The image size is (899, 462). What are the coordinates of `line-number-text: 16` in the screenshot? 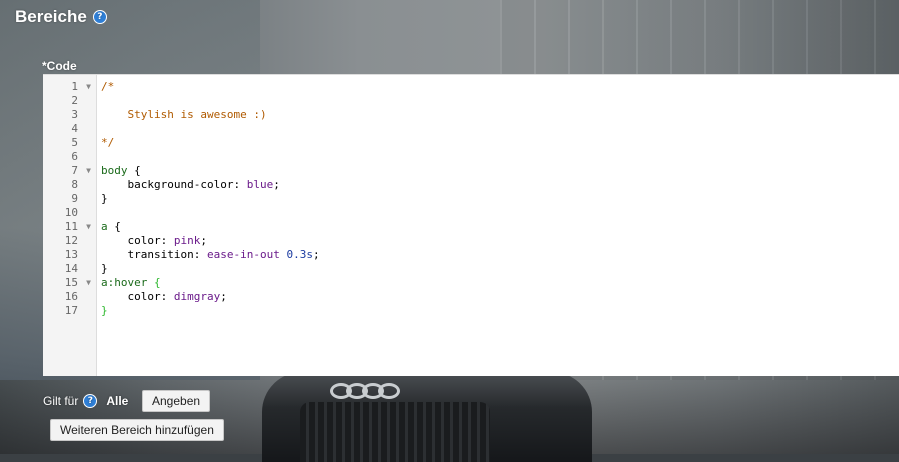 It's located at (71, 296).